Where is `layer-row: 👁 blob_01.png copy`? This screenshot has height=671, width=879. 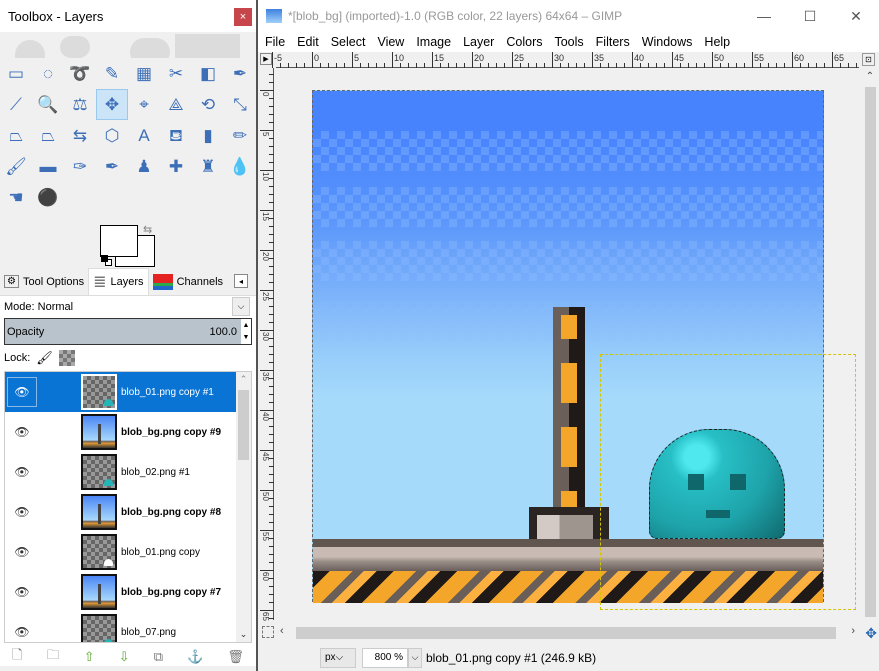
layer-row: 👁 blob_01.png copy is located at coordinates (128, 552).